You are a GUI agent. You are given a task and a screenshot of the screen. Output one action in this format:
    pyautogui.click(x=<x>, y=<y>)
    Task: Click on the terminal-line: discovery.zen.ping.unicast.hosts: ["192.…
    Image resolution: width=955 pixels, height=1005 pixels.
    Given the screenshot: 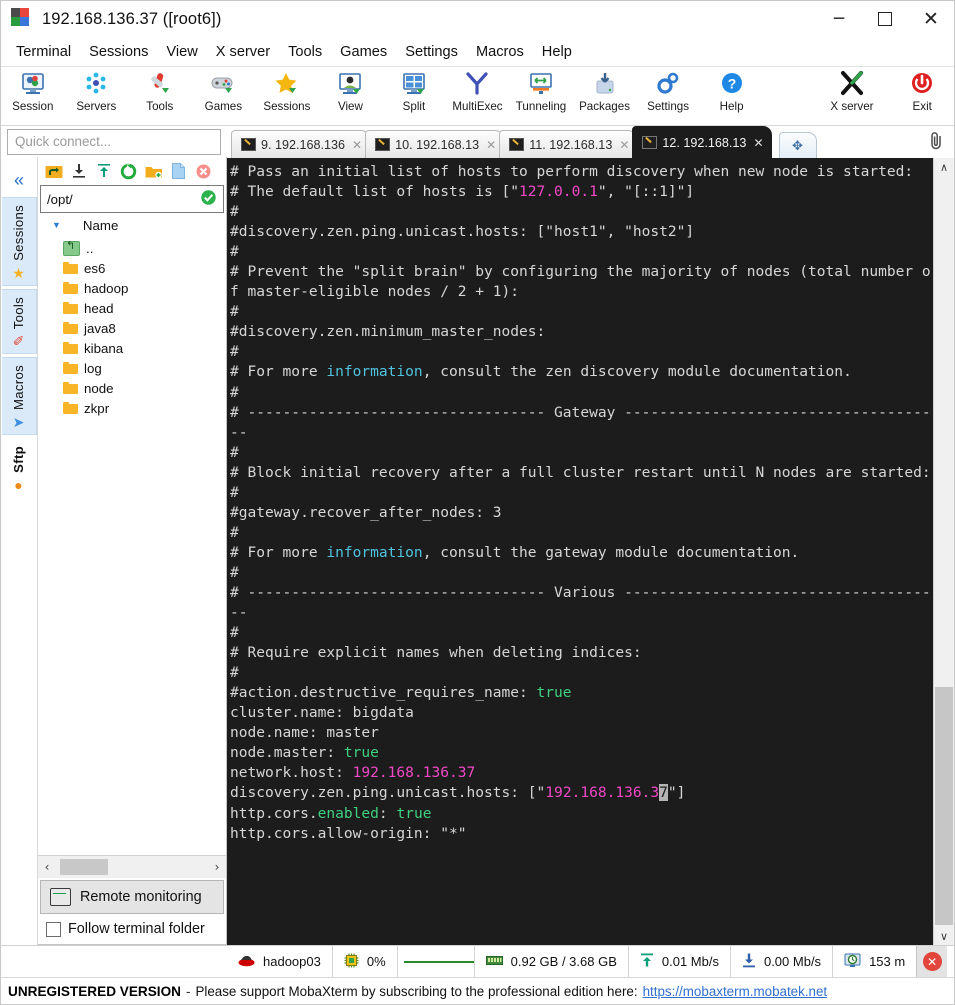 What is the action you would take?
    pyautogui.click(x=458, y=793)
    